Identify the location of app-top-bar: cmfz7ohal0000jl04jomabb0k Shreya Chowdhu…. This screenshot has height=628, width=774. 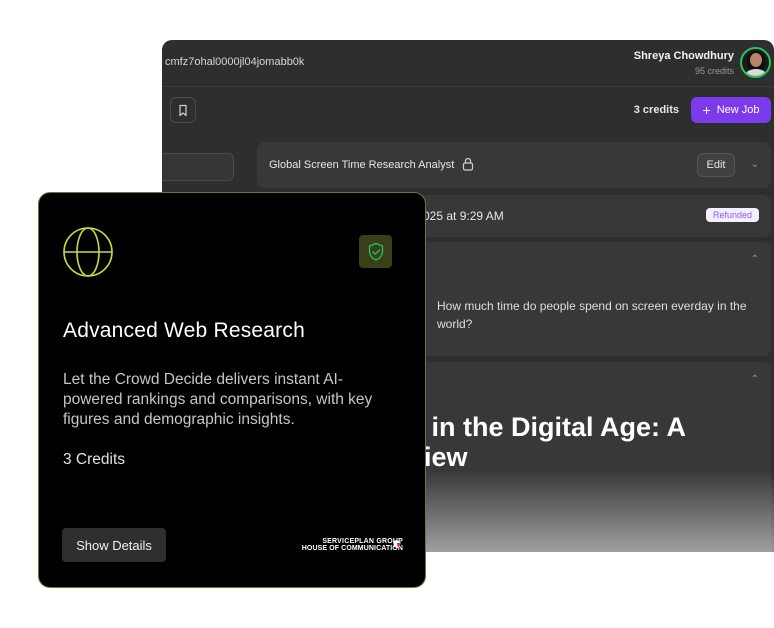
(468, 63).